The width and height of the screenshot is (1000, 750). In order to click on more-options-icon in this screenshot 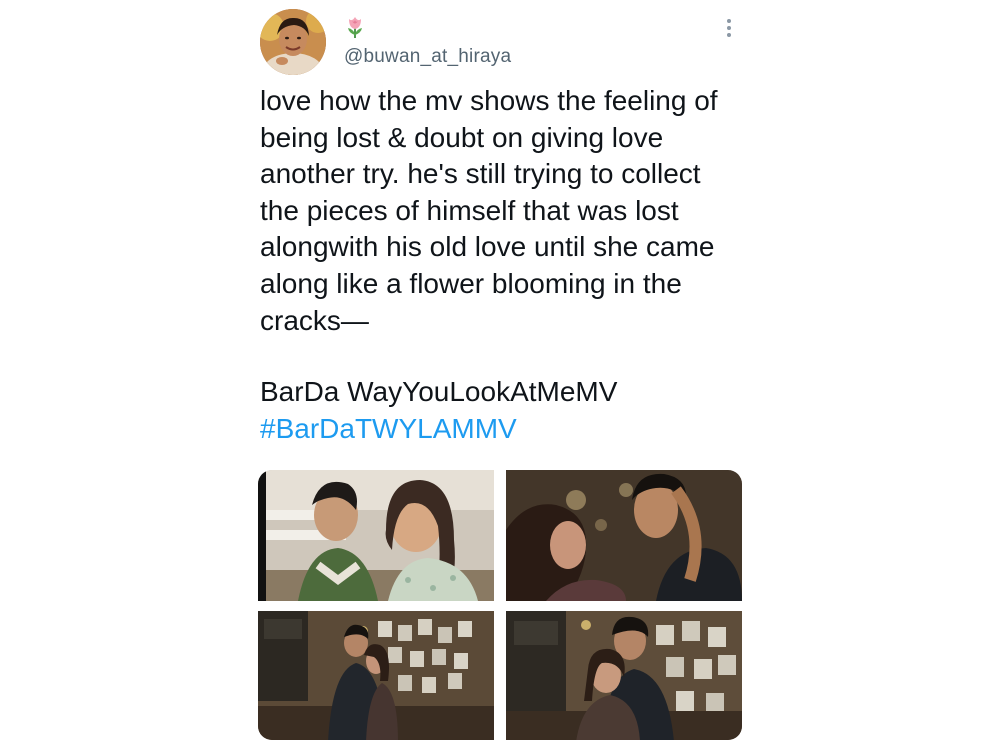, I will do `click(729, 28)`.